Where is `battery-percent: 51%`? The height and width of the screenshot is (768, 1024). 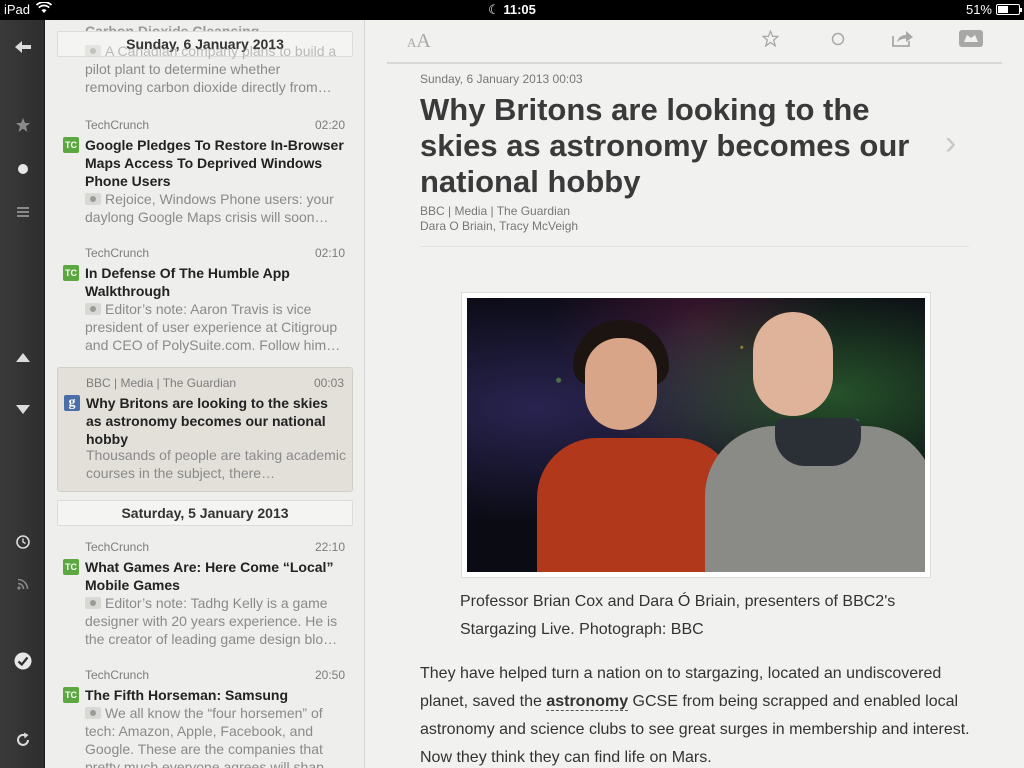
battery-percent: 51% is located at coordinates (978, 9).